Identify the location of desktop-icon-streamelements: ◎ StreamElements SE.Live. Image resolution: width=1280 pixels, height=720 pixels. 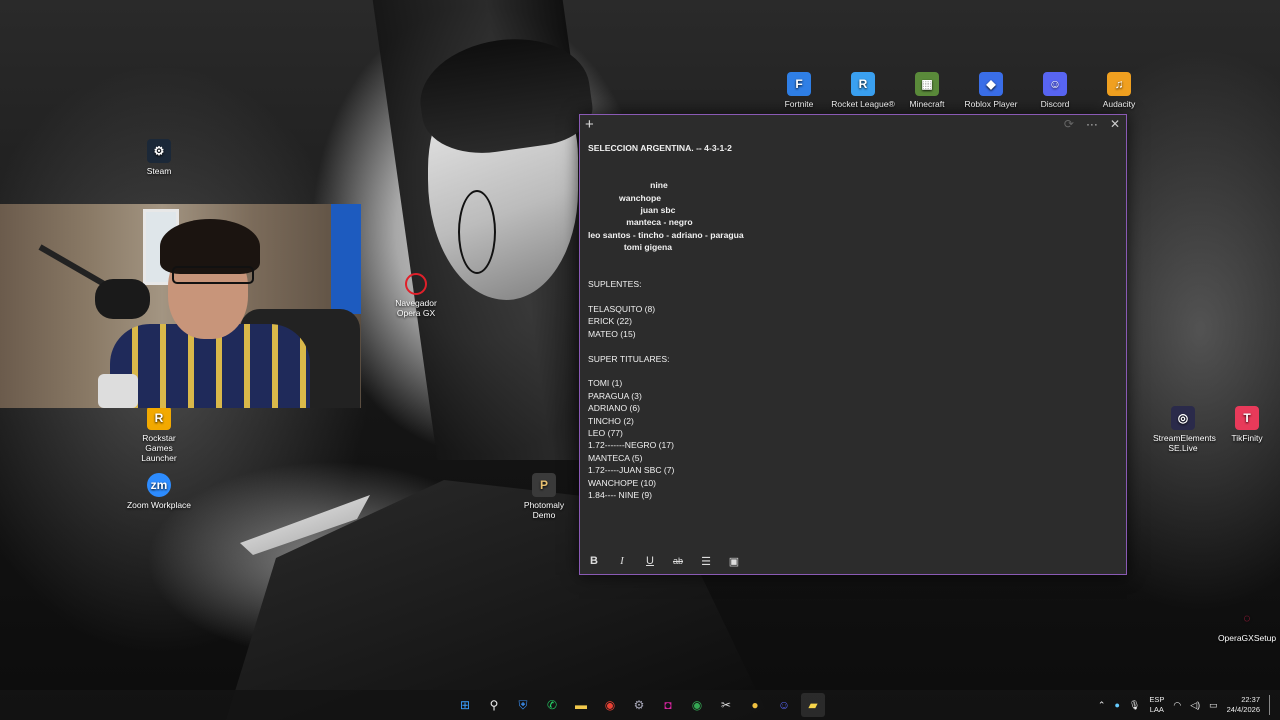
(1183, 429).